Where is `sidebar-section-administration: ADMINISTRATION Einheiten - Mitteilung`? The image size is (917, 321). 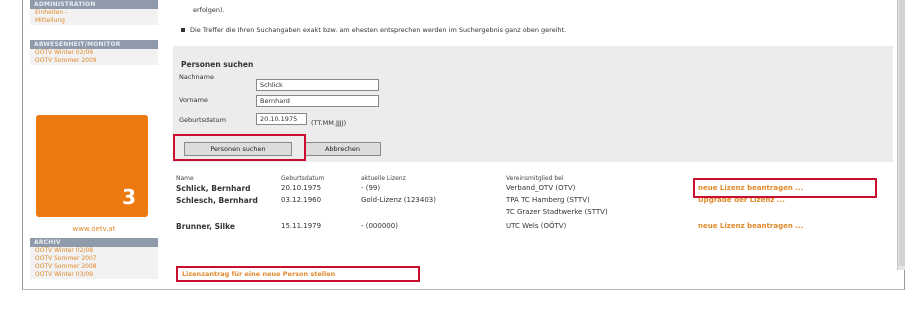 sidebar-section-administration: ADMINISTRATION Einheiten - Mitteilung is located at coordinates (94, 12).